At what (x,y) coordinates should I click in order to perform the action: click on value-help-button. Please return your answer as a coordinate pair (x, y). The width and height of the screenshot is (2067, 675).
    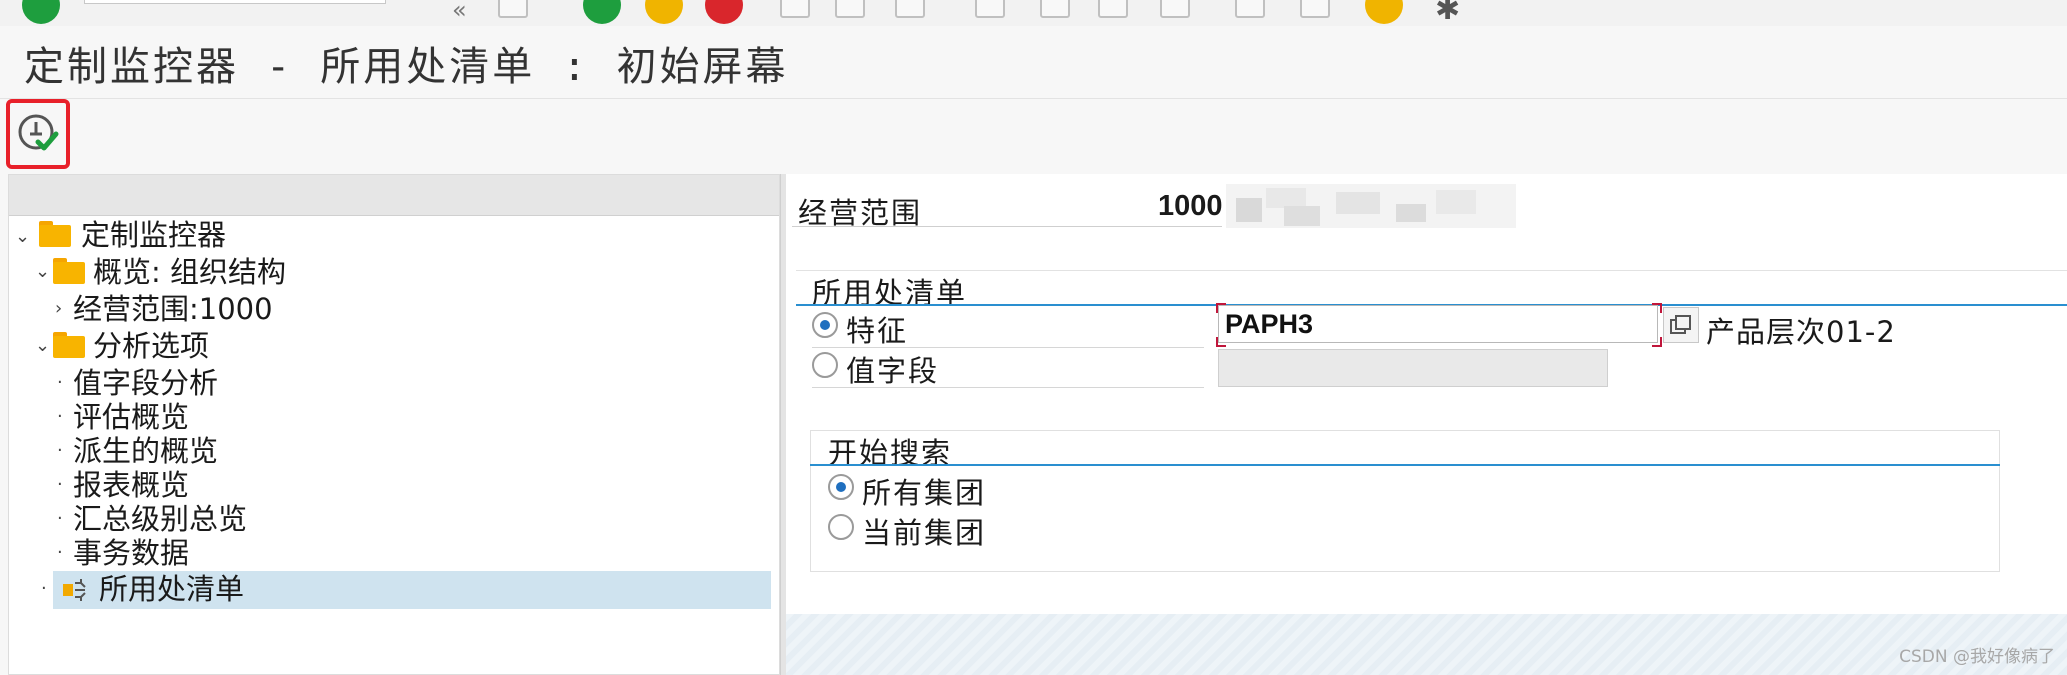
    Looking at the image, I should click on (1681, 325).